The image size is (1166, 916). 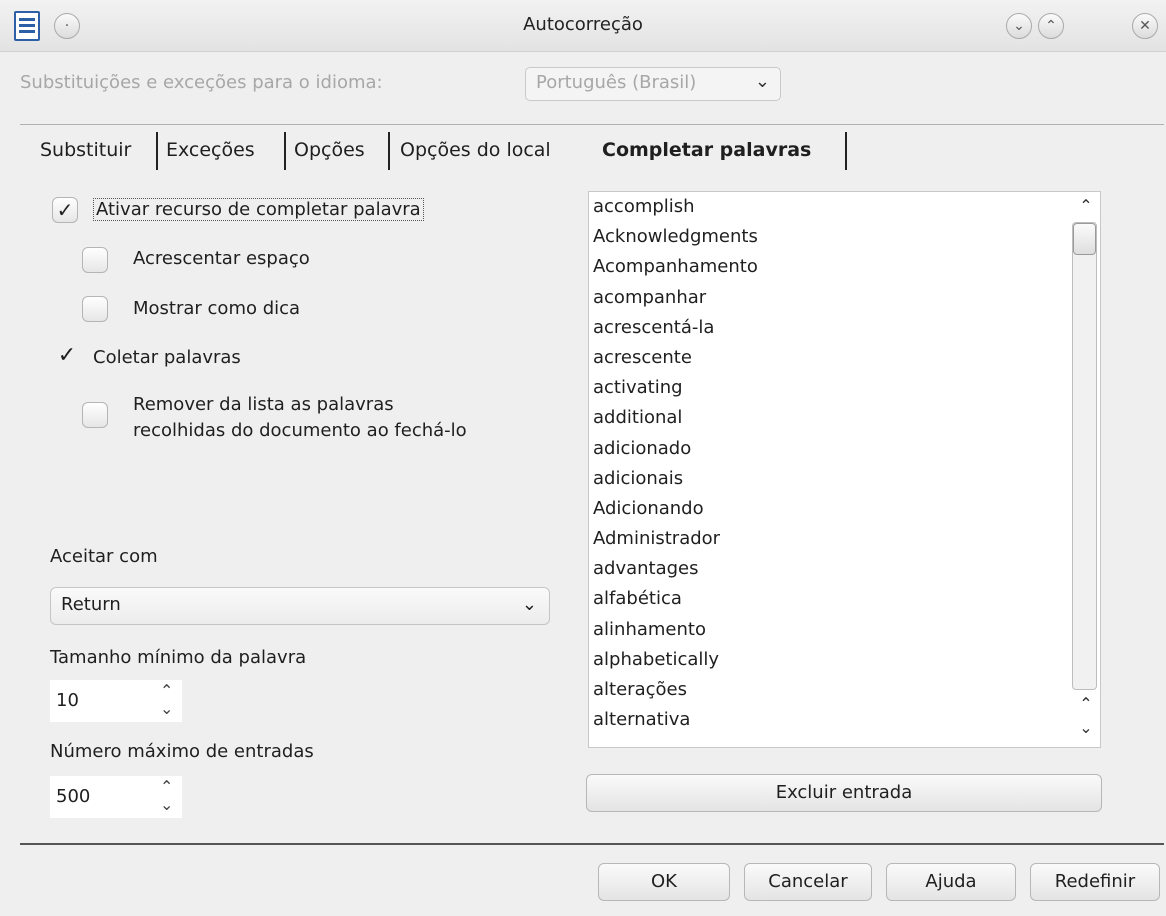 I want to click on show-as-tip-label: Mostrar como dica, so click(x=216, y=308).